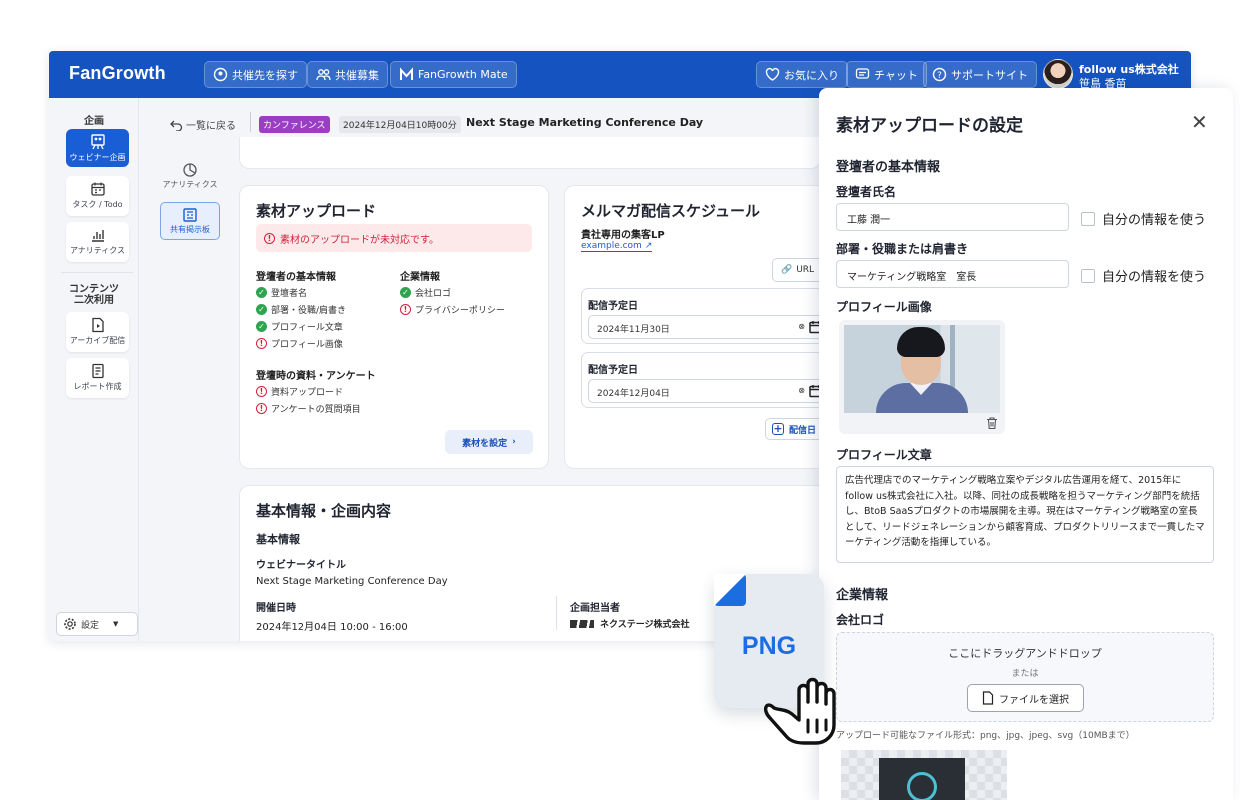 The width and height of the screenshot is (1240, 800). Describe the element at coordinates (332, 627) in the screenshot. I see `datetime-value: 2024年12月04日 10:00 - 16:00` at that location.